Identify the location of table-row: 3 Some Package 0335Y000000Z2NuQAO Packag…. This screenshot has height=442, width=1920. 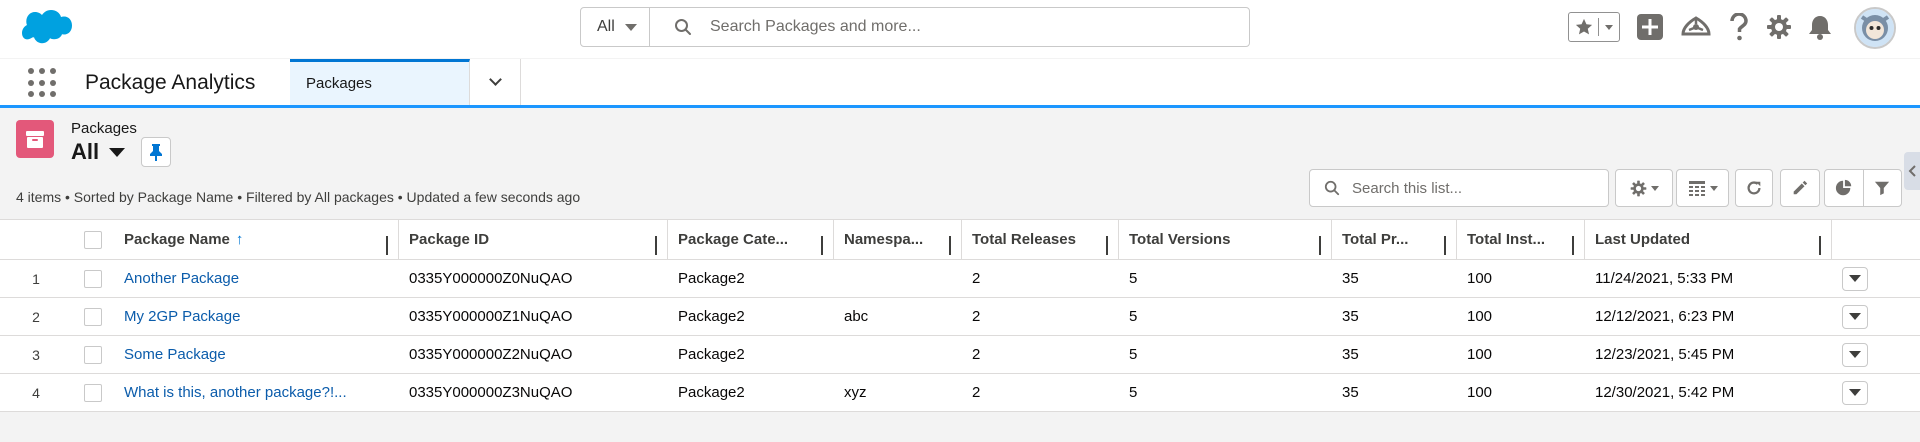
(960, 355).